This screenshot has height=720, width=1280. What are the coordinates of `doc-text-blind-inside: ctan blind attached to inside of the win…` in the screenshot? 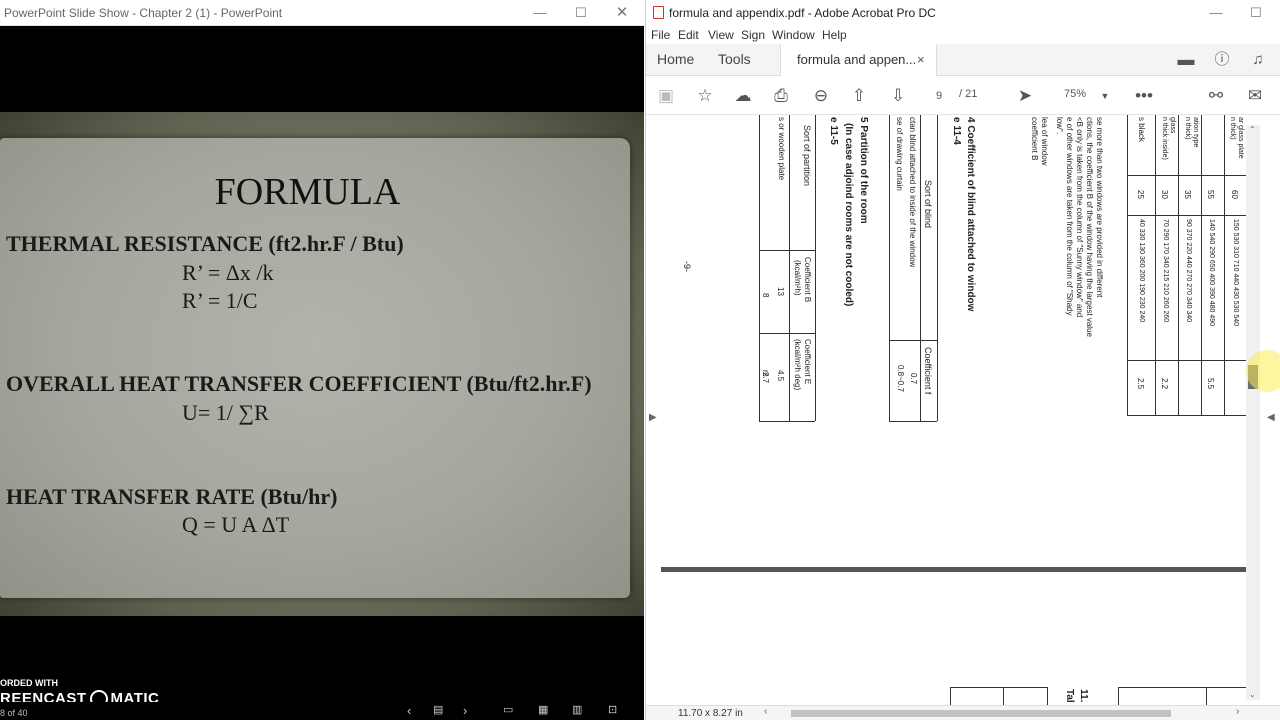 It's located at (912, 192).